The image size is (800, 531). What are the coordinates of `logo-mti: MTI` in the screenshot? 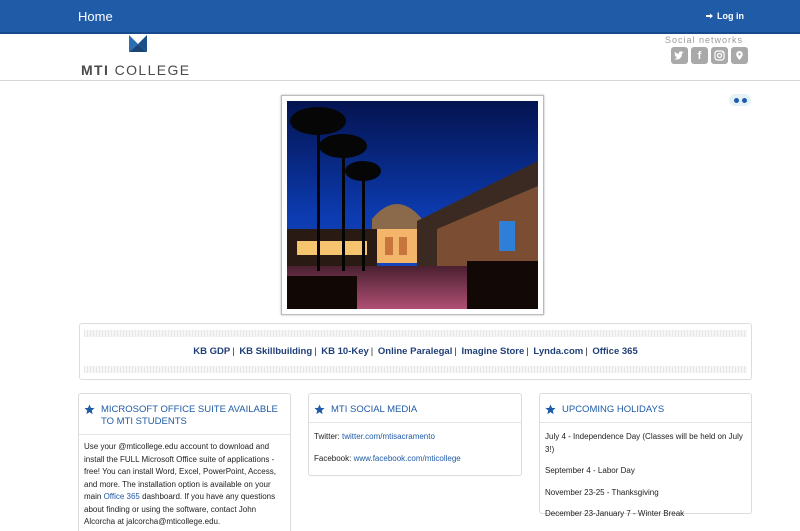 It's located at (95, 70).